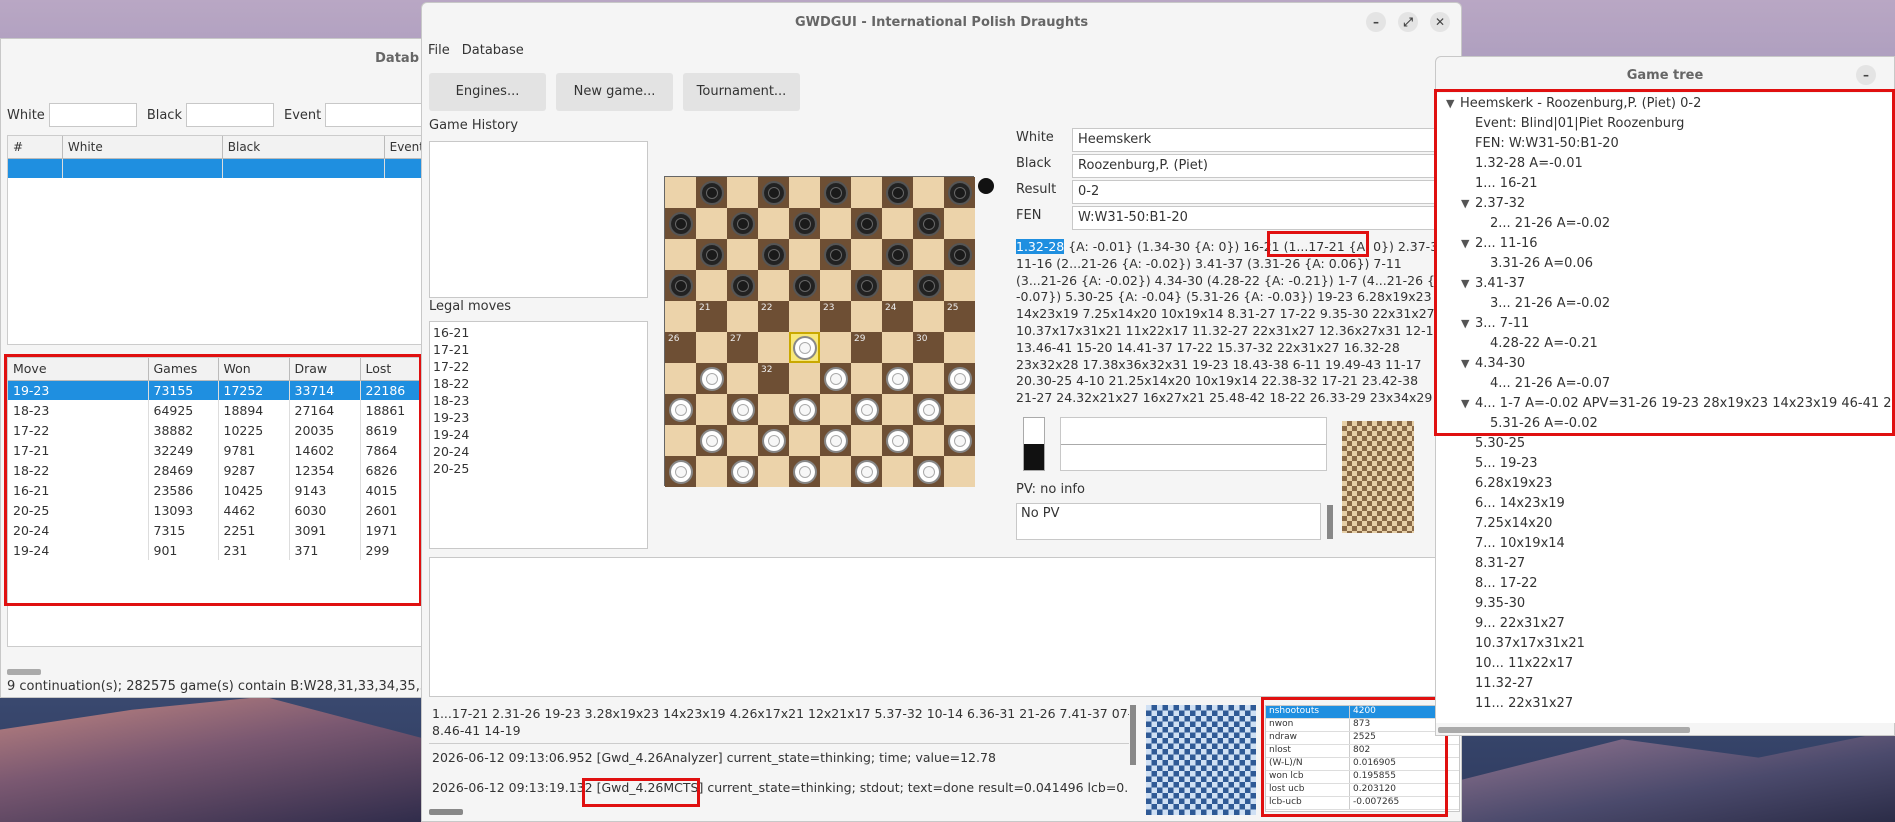  I want to click on moves-table-row: 18-22 28469 9287 12354 6826, so click(219, 470).